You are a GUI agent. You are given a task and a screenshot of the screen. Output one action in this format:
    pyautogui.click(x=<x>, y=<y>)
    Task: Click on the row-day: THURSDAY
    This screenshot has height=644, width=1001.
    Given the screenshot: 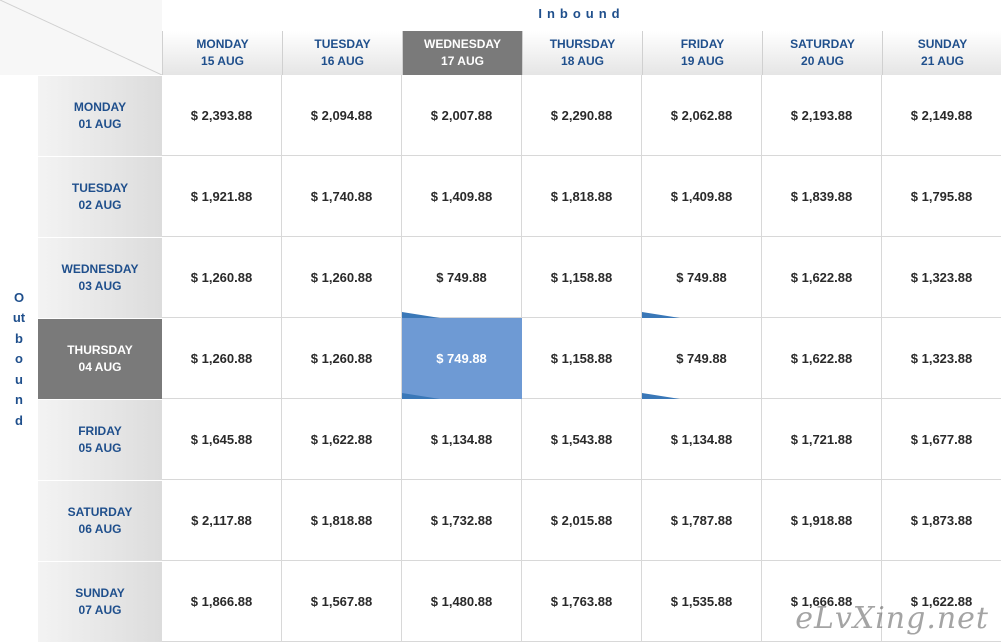 What is the action you would take?
    pyautogui.click(x=100, y=350)
    